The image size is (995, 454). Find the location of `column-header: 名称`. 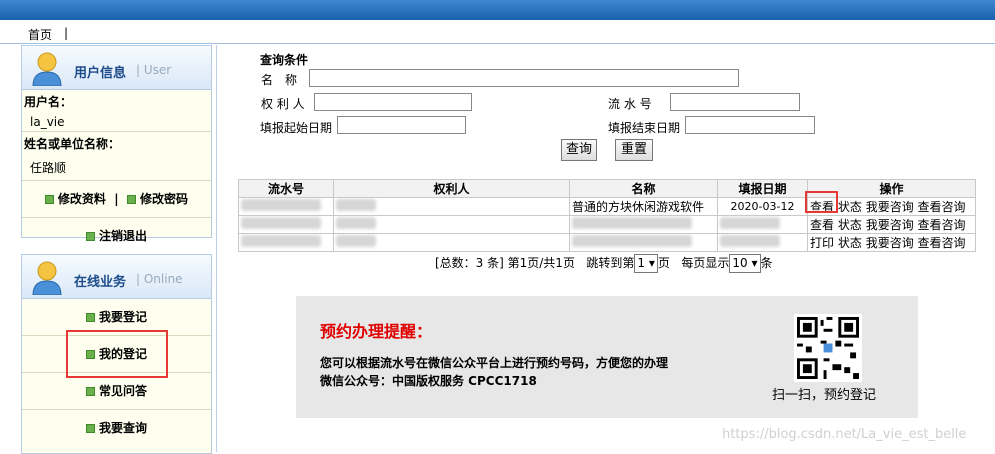

column-header: 名称 is located at coordinates (643, 188).